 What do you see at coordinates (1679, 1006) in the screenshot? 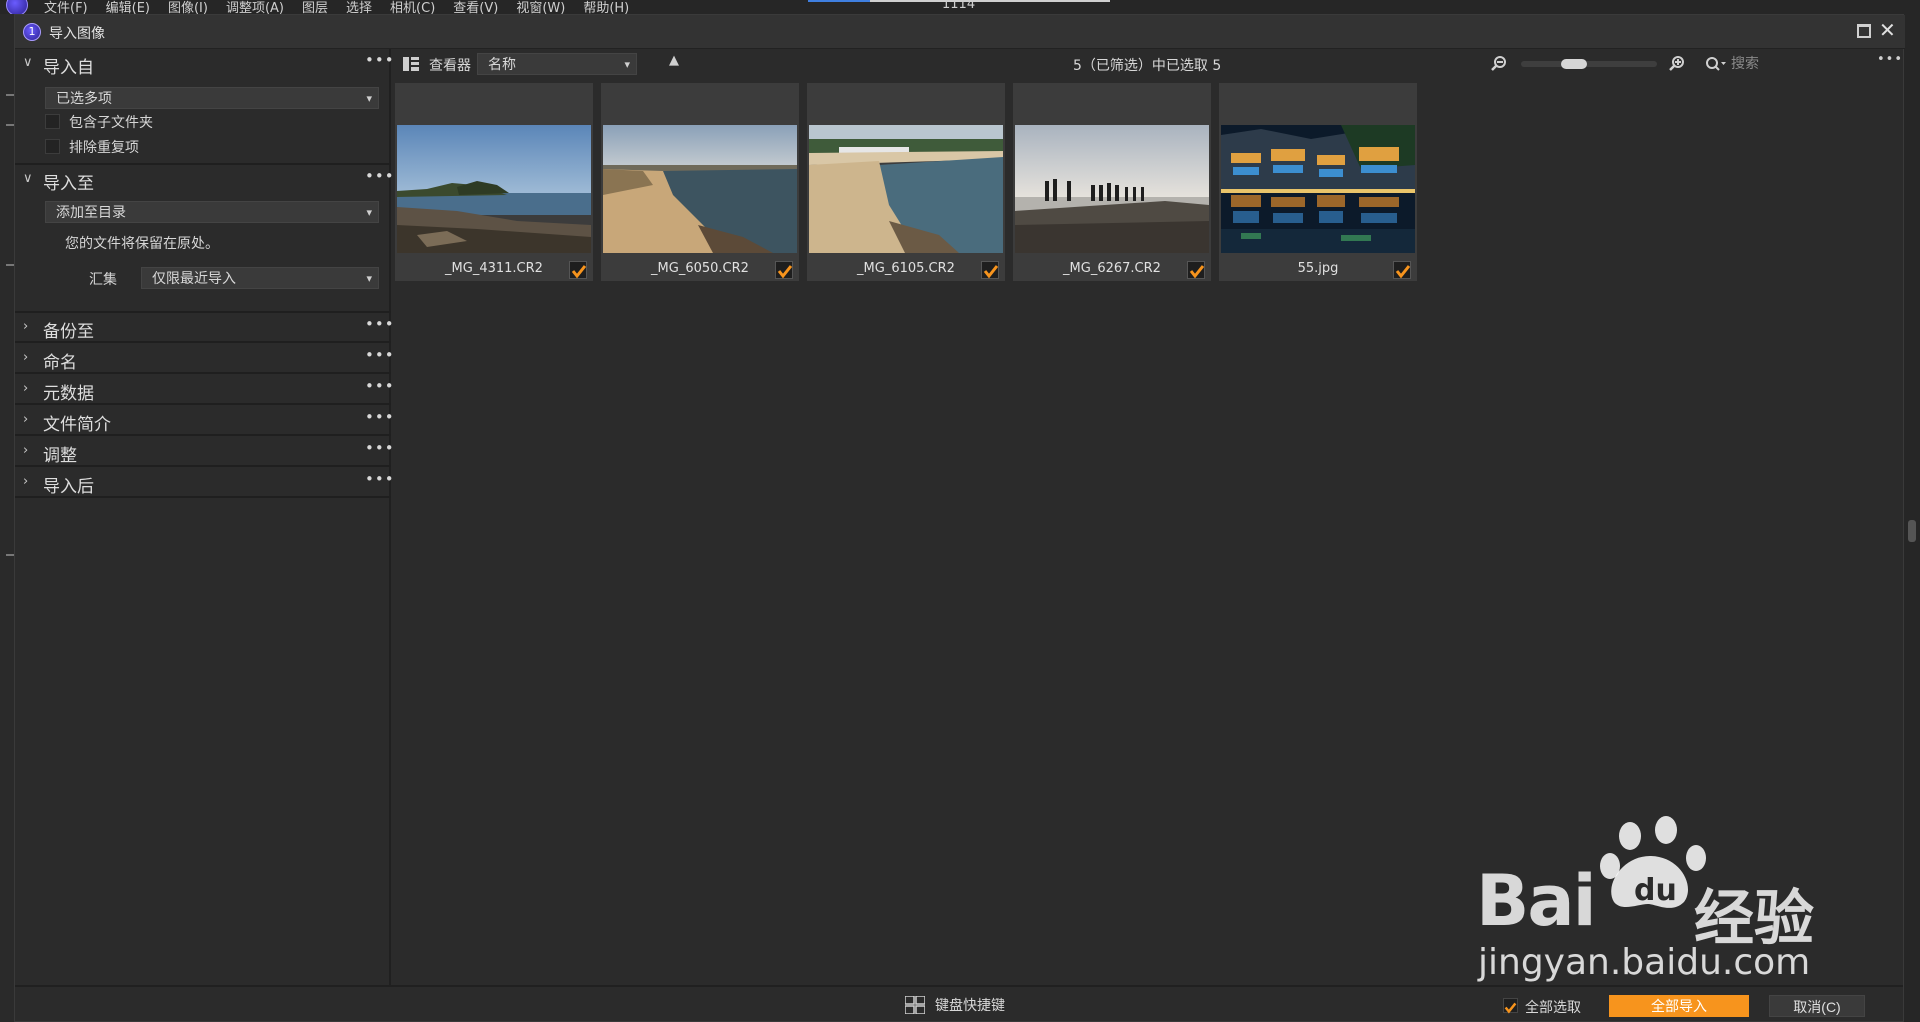
I see `import-all-button: 全部导入` at bounding box center [1679, 1006].